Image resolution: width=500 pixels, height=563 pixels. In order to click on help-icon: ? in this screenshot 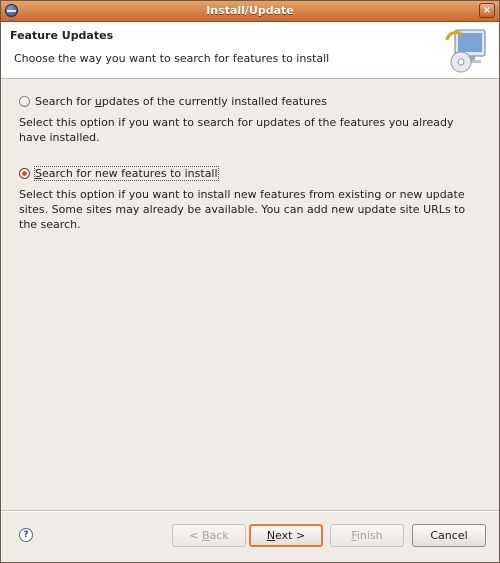, I will do `click(26, 535)`.